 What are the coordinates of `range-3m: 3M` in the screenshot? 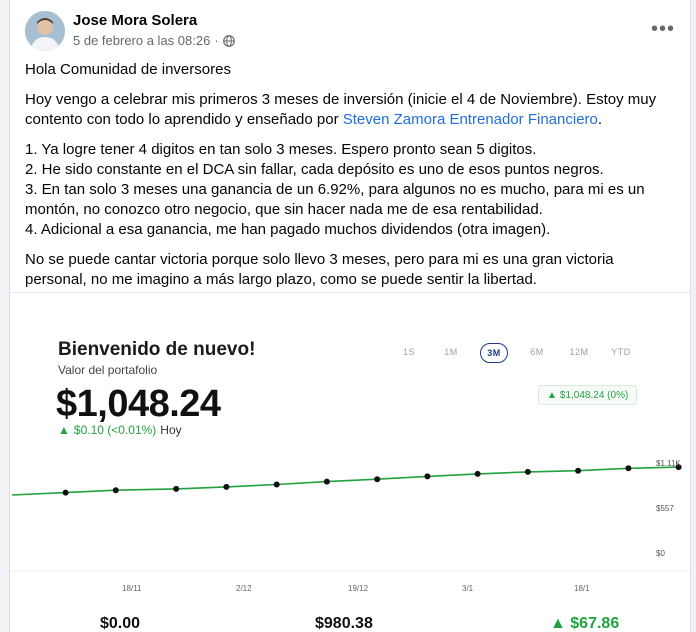 It's located at (494, 353).